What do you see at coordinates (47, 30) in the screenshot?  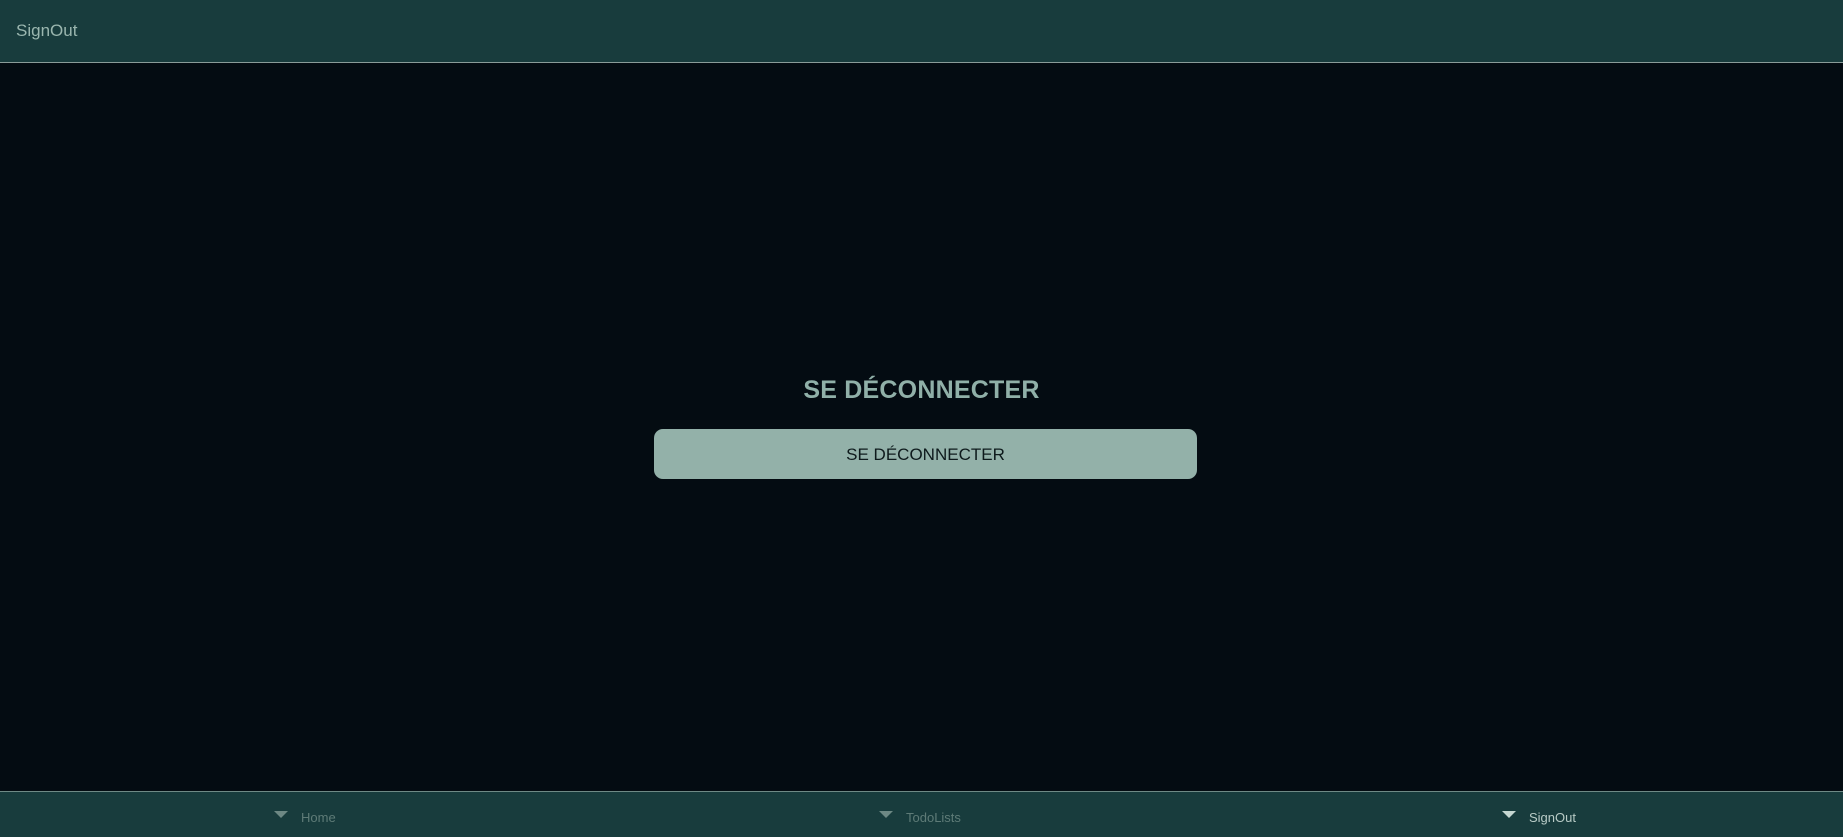 I see `header-title: SignOut` at bounding box center [47, 30].